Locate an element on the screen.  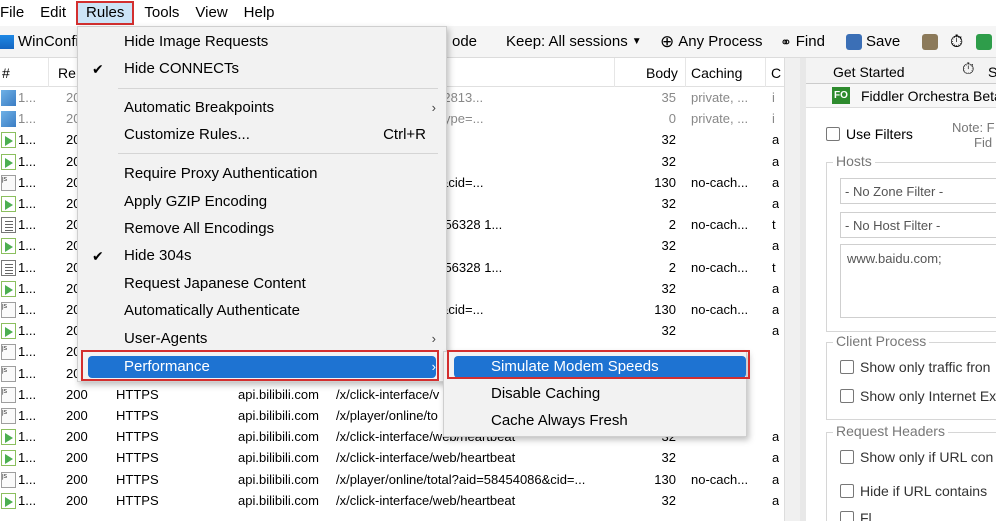
wizard-icon is located at coordinates (984, 42).